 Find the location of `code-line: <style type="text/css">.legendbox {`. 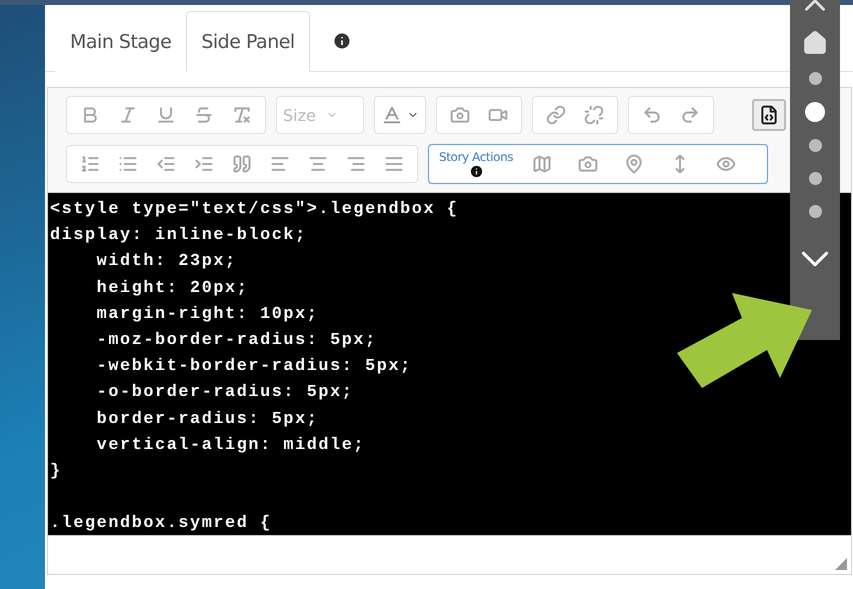

code-line: <style type="text/css">.legendbox { is located at coordinates (254, 210).